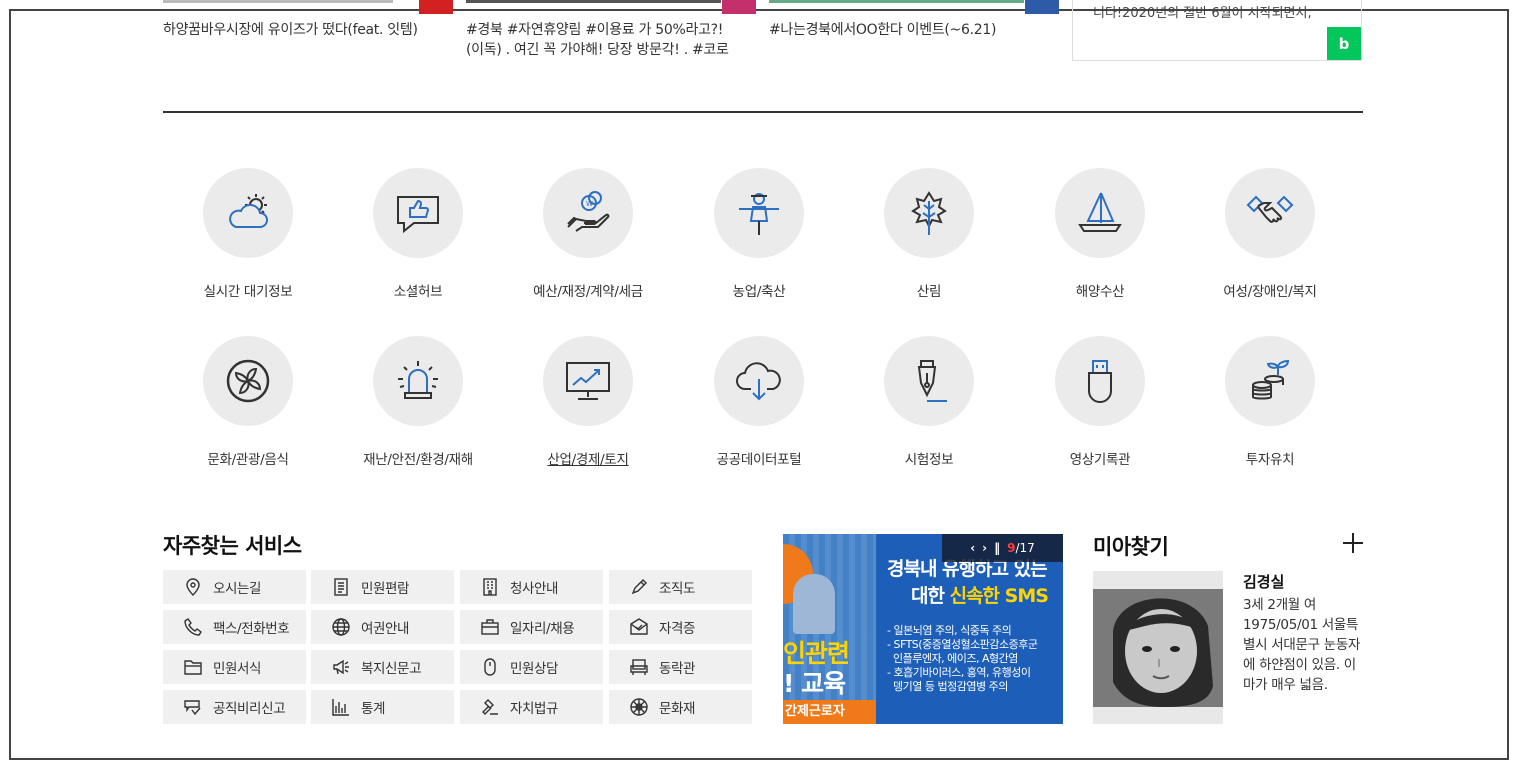 The width and height of the screenshot is (1518, 769). I want to click on category-exam: 시험정보, so click(929, 402).